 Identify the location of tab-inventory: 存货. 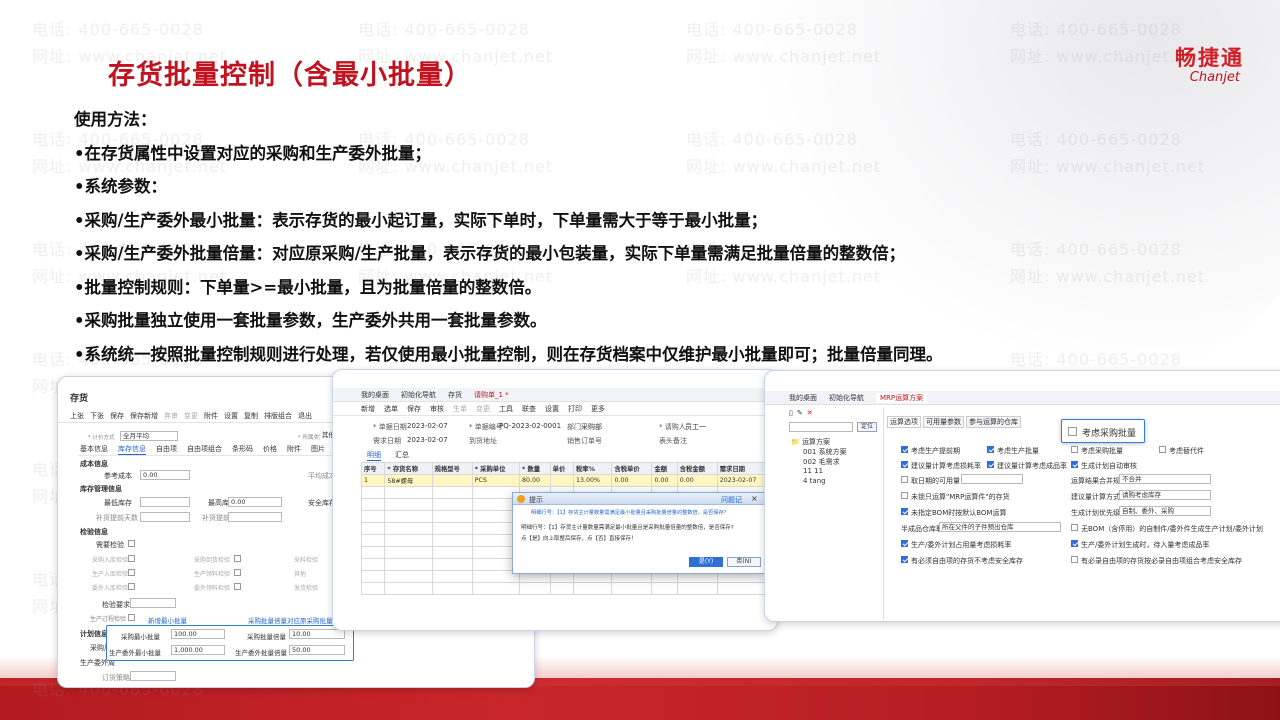
(455, 395).